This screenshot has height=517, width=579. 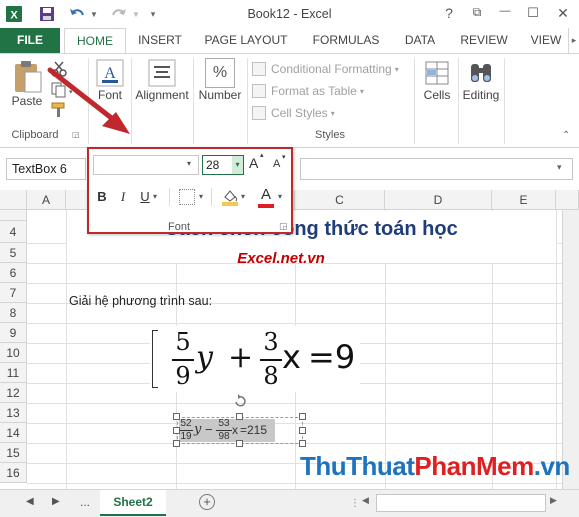 What do you see at coordinates (189, 163) in the screenshot?
I see `font-name-dropdown-icon: ▾` at bounding box center [189, 163].